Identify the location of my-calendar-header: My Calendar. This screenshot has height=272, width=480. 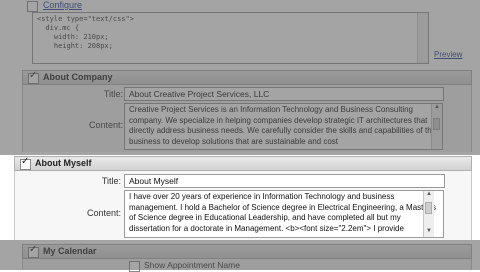
(247, 251).